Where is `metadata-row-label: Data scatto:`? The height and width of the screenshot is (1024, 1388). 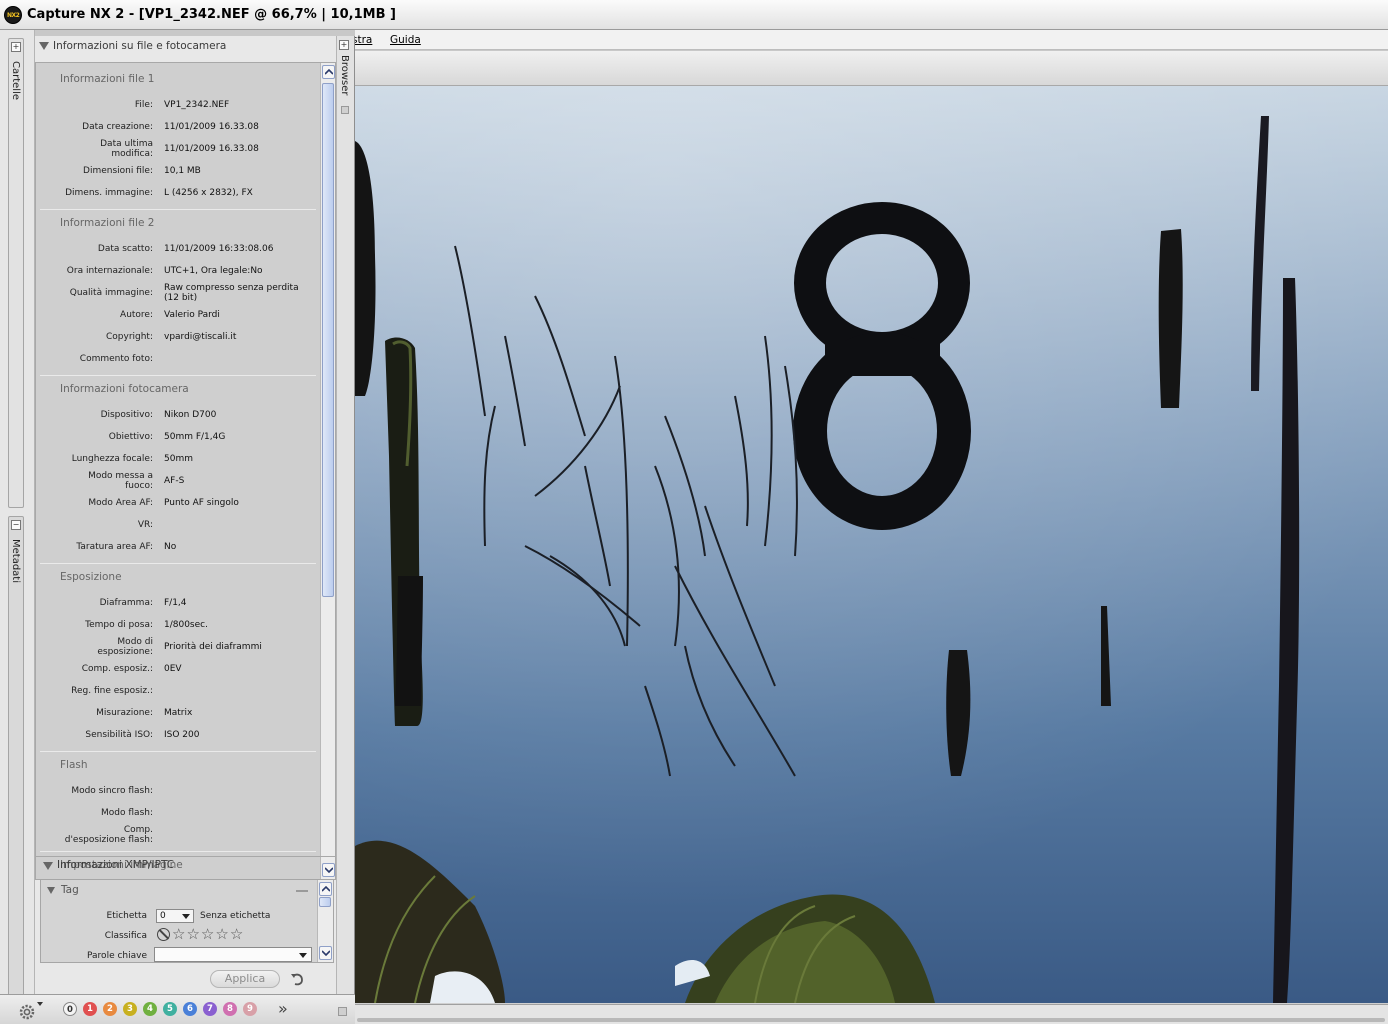 metadata-row-label: Data scatto: is located at coordinates (125, 249).